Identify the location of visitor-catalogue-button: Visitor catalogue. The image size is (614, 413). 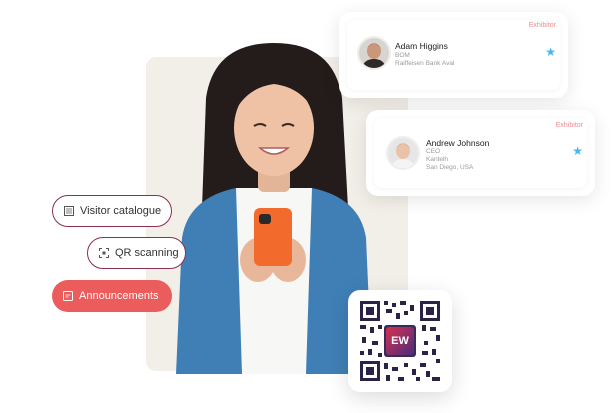
(112, 211).